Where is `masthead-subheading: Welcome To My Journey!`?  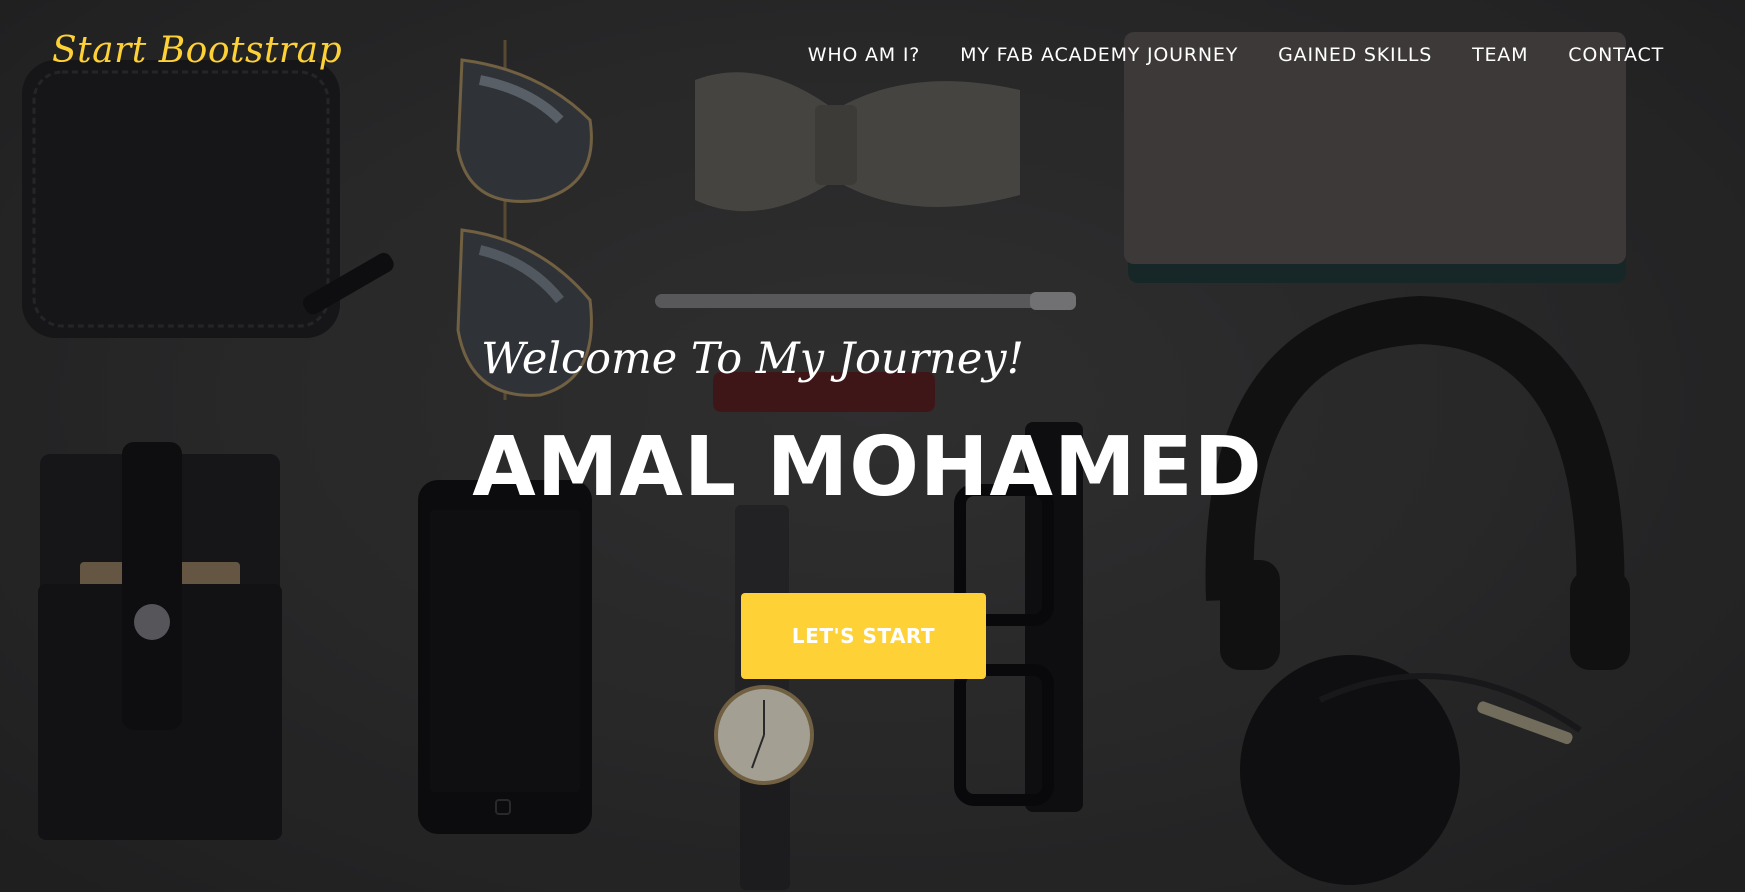 masthead-subheading: Welcome To My Journey! is located at coordinates (752, 359).